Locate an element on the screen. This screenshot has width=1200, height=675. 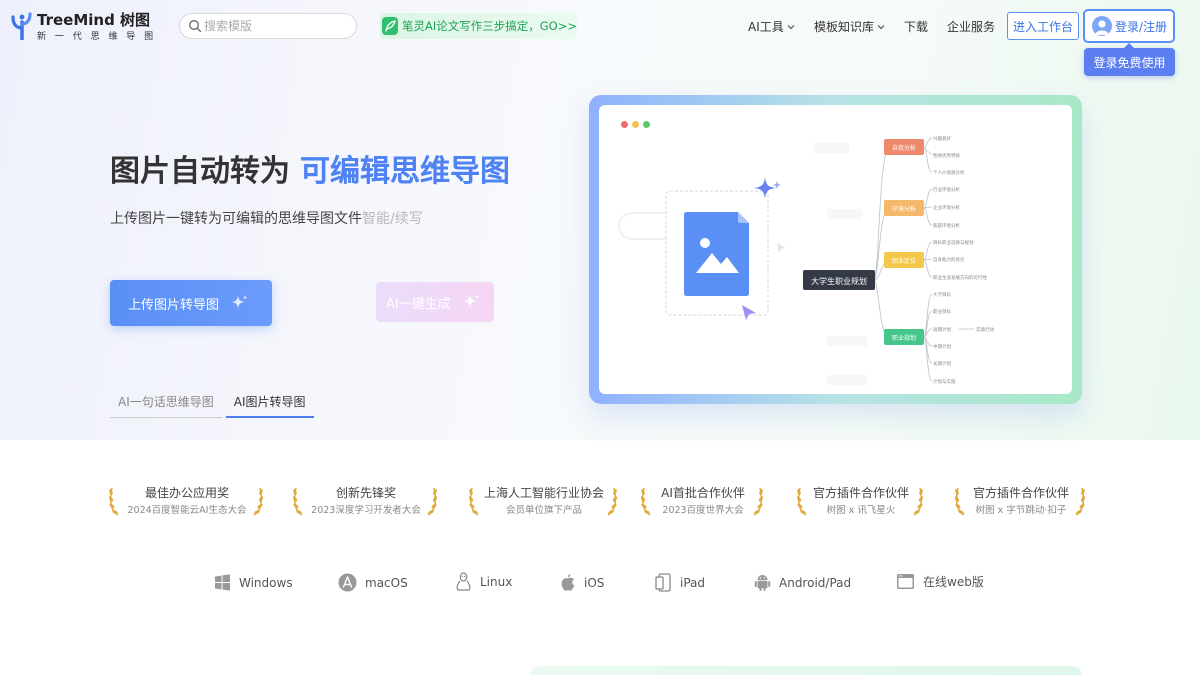
android-icon is located at coordinates (762, 583).